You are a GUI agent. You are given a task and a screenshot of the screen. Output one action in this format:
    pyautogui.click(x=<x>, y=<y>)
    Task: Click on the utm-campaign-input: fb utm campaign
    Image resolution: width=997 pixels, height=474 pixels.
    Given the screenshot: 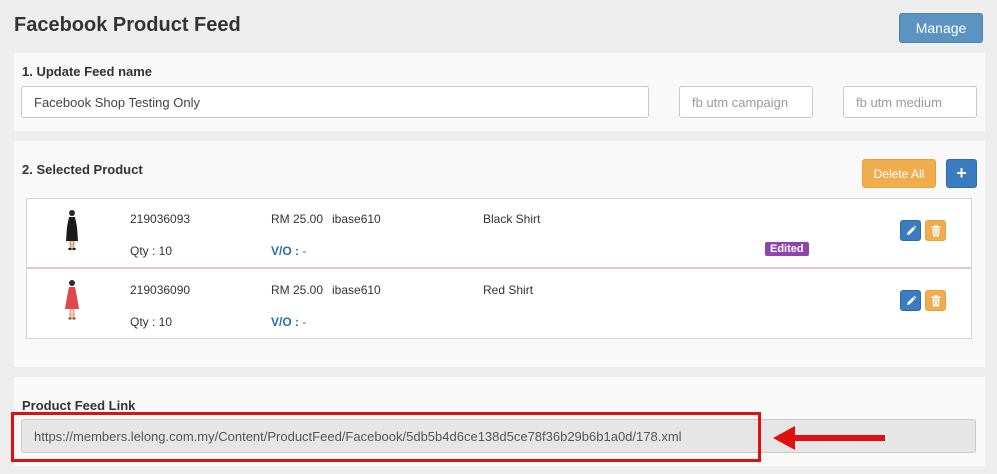 What is the action you would take?
    pyautogui.click(x=746, y=102)
    